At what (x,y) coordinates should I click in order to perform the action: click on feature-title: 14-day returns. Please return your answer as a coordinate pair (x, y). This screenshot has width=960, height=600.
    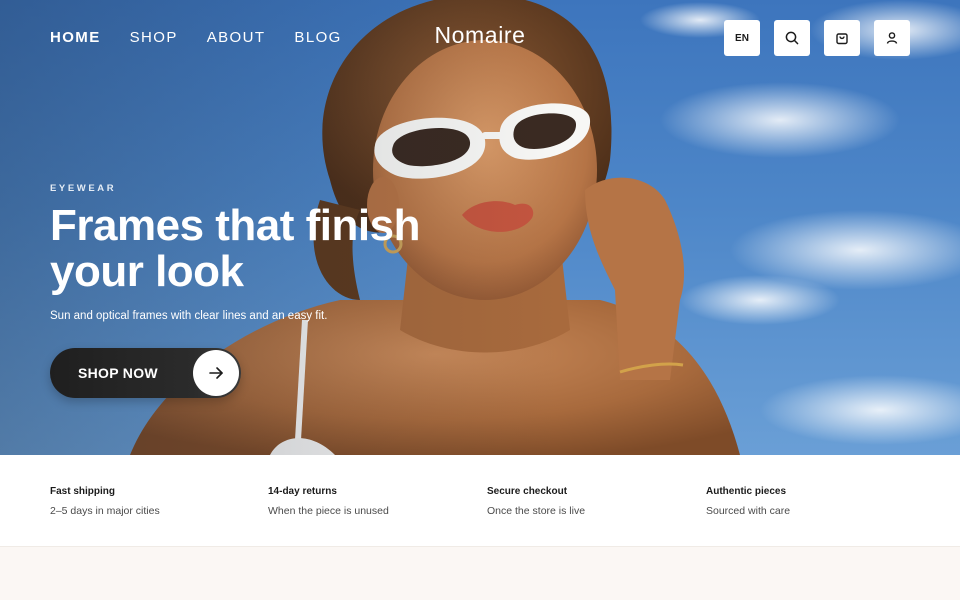
    Looking at the image, I should click on (302, 491).